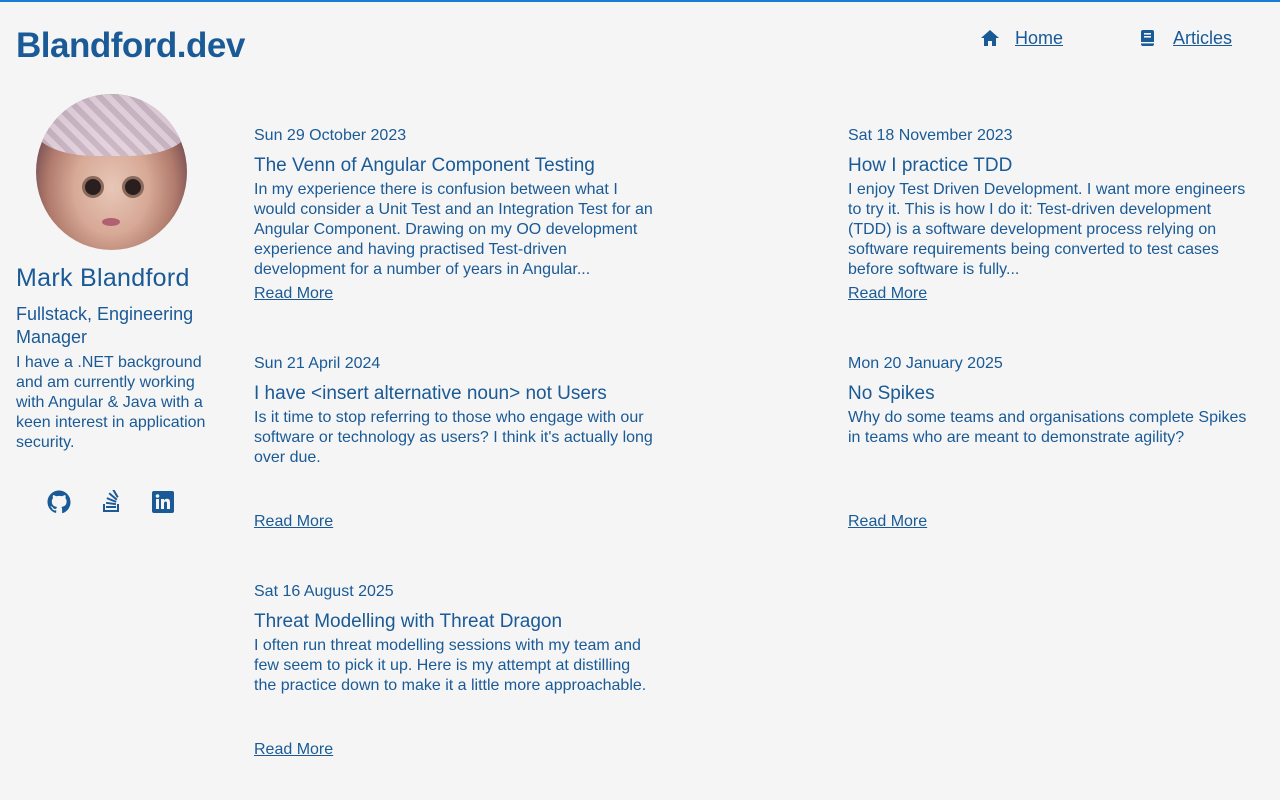  Describe the element at coordinates (408, 621) in the screenshot. I see `article-title: Threat Modelling with Threat Dragon` at that location.